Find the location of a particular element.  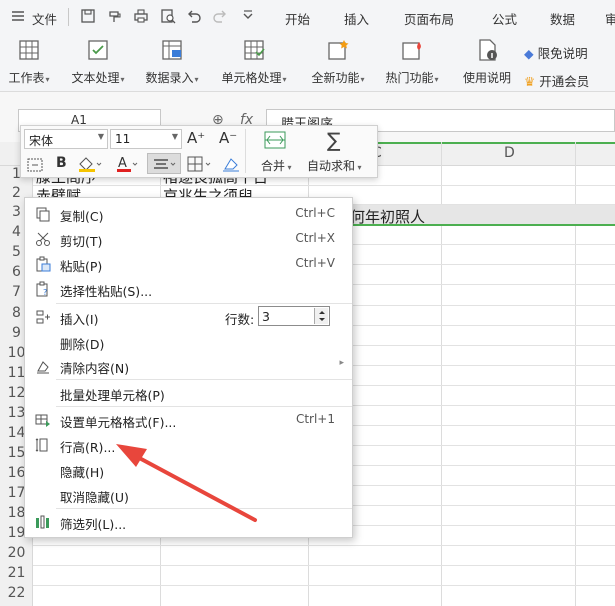

arrow-head is located at coordinates (131, 455).